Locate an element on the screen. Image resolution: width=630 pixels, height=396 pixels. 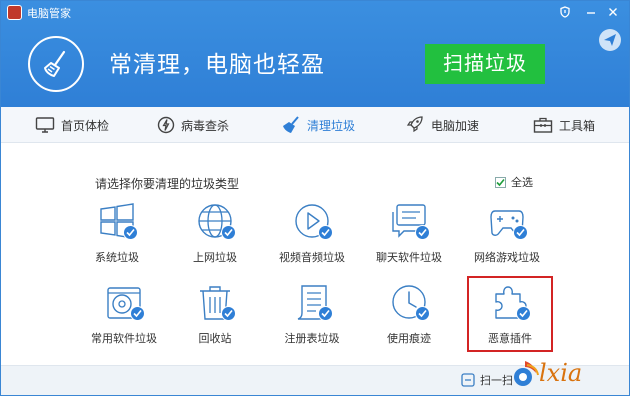
tab-home-checkup: 首页体检 is located at coordinates (72, 125).